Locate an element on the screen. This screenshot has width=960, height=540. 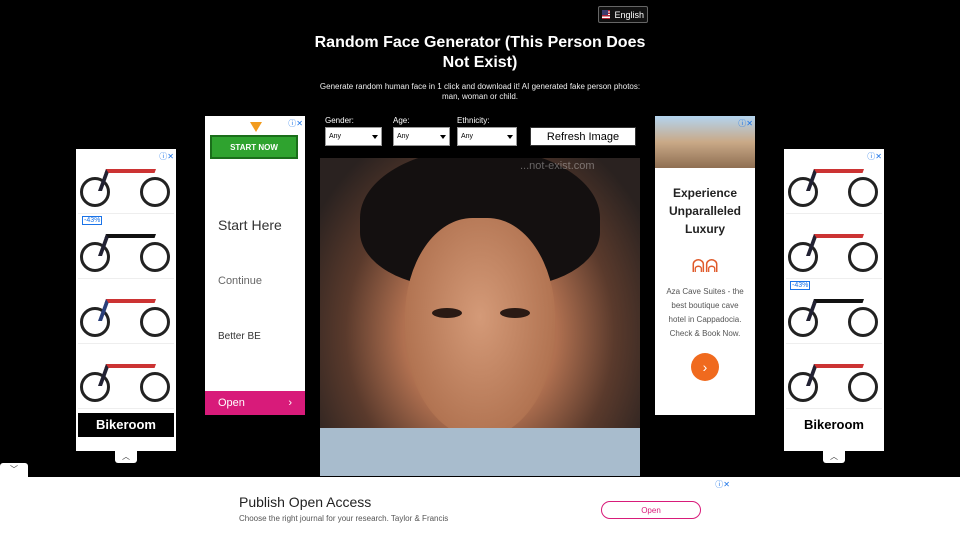
language-label: English is located at coordinates (629, 14).